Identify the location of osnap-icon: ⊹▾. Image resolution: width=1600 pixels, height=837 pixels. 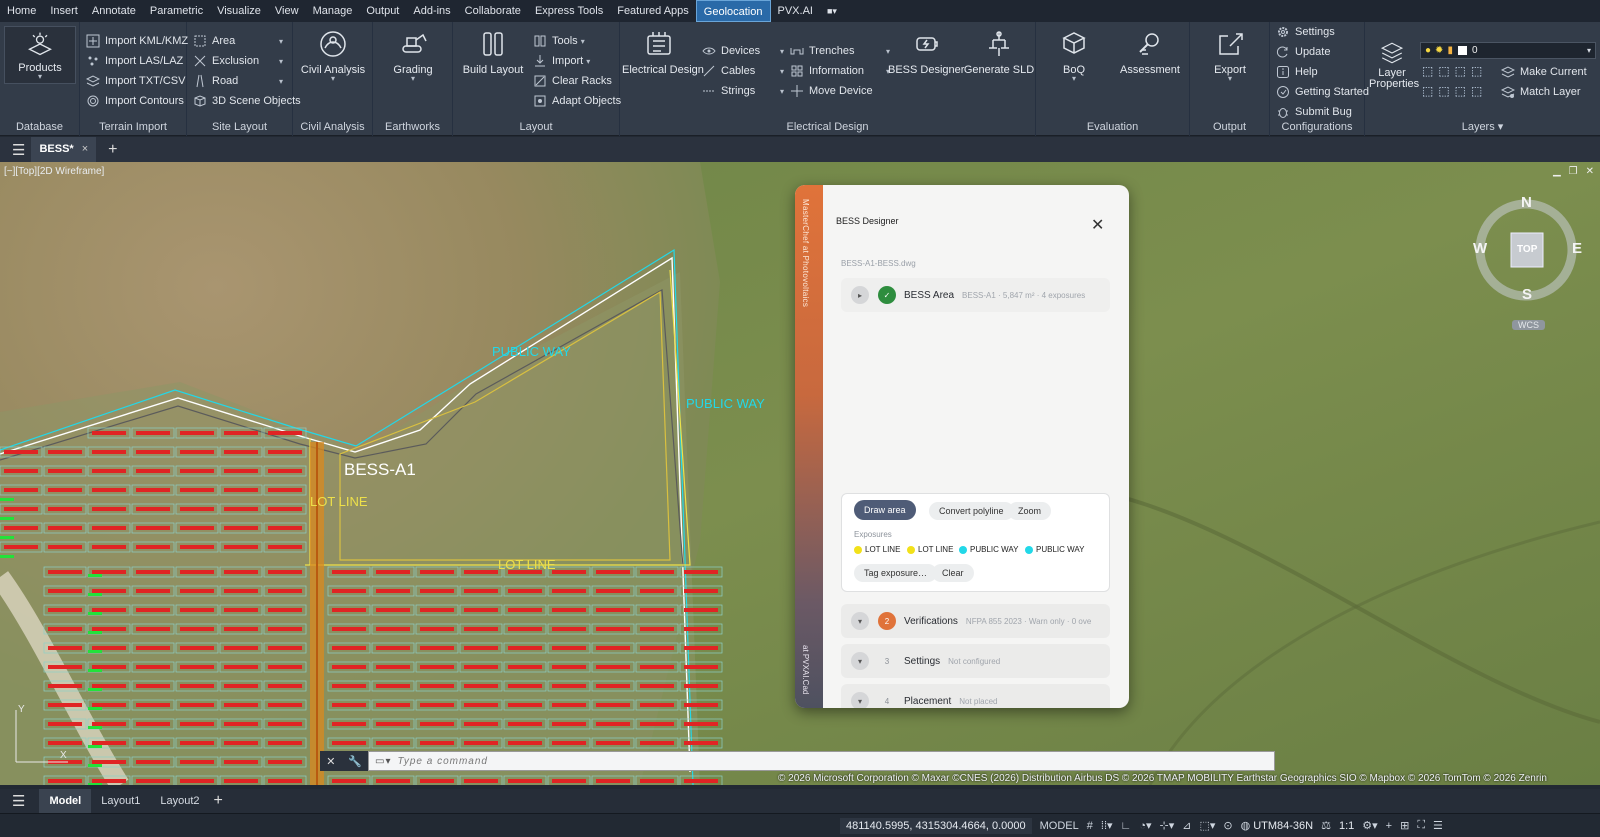
(1166, 825).